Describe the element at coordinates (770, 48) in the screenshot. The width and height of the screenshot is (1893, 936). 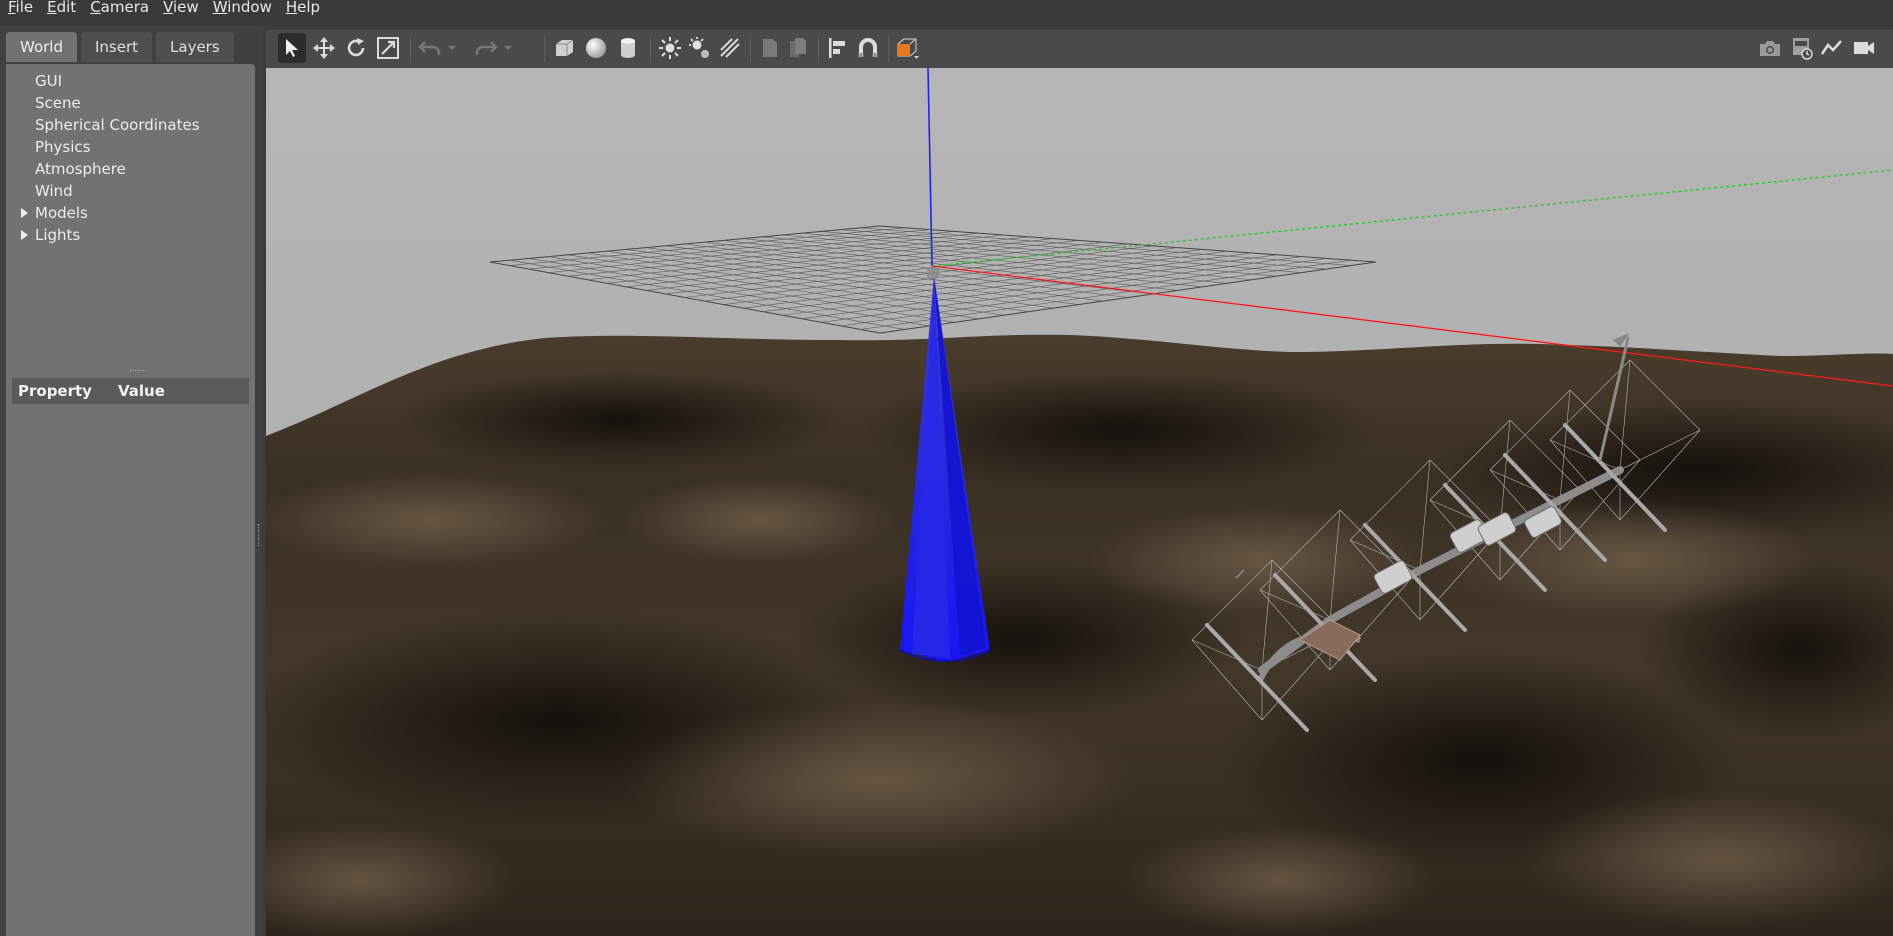
I see `copy-icon` at that location.